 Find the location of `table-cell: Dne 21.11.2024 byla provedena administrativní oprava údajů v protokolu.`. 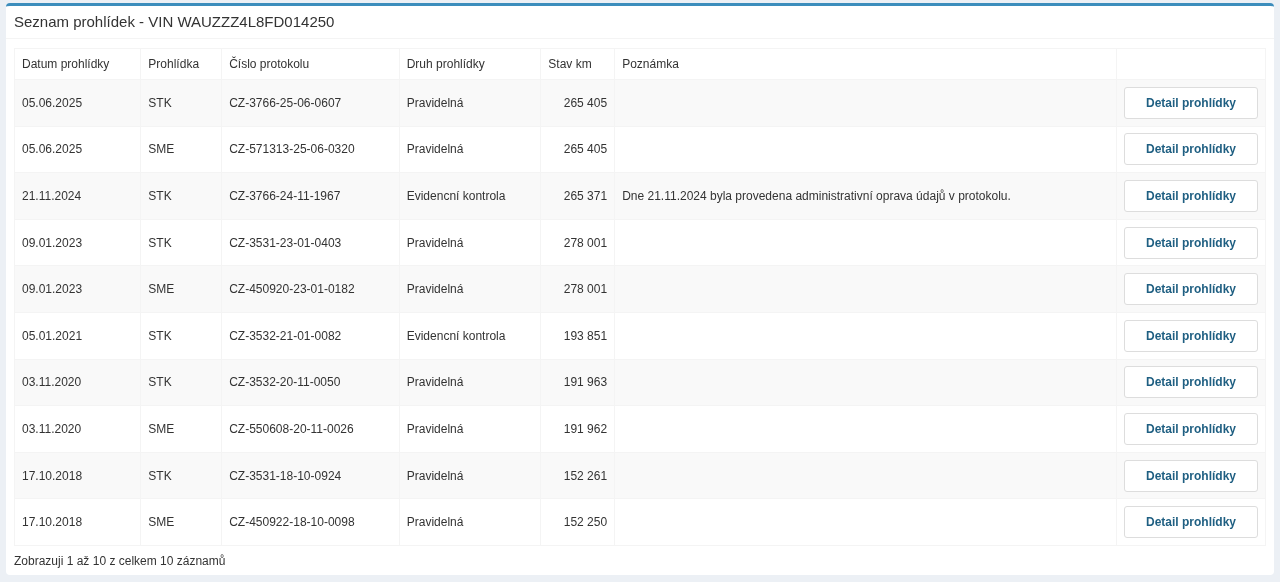

table-cell: Dne 21.11.2024 byla provedena administrativní oprava údajů v protokolu. is located at coordinates (816, 196).